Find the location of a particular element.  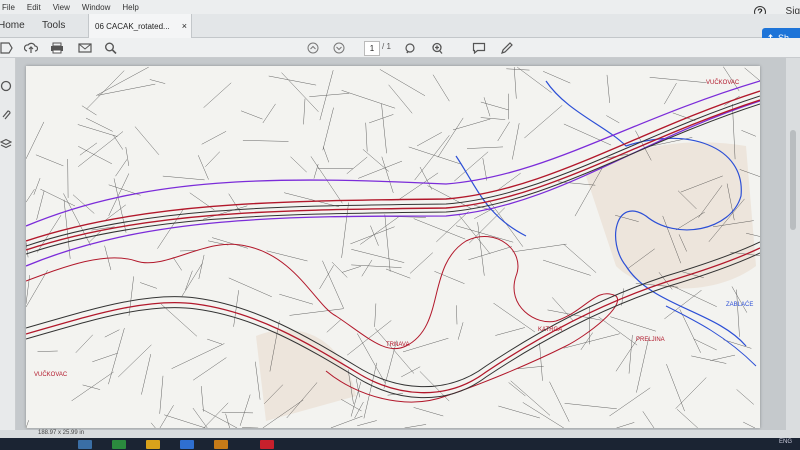

menu-file: File is located at coordinates (8, 7).